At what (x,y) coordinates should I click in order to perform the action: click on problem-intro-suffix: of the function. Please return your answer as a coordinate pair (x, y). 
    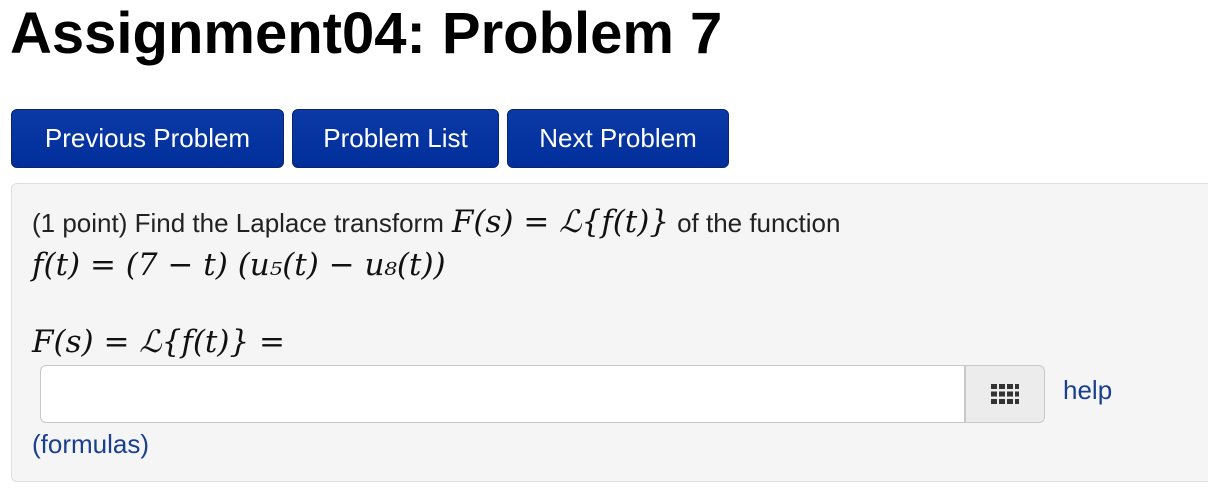
    Looking at the image, I should click on (759, 223).